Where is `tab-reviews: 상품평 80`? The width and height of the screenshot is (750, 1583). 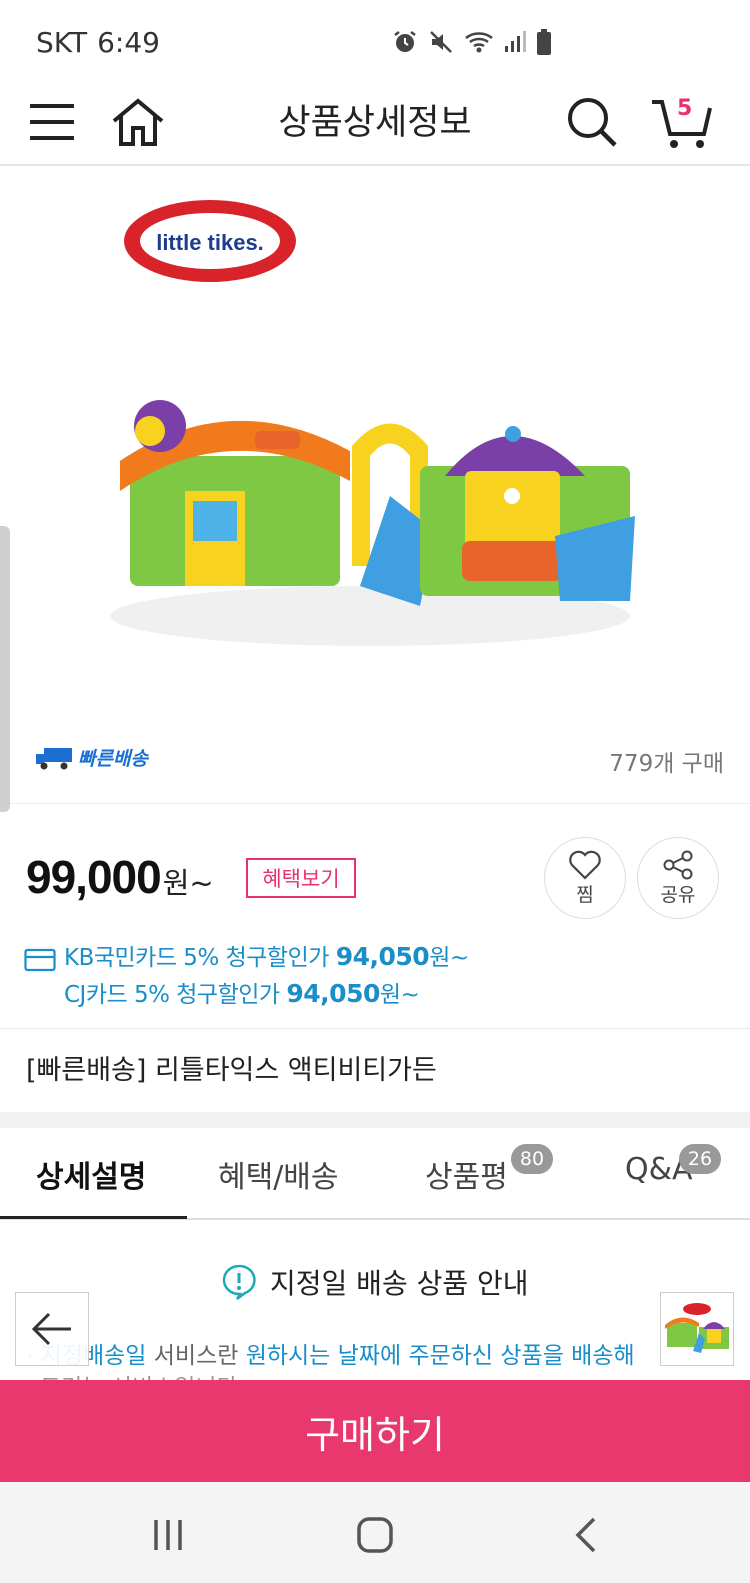
tab-reviews: 상품평 80 is located at coordinates (489, 1170).